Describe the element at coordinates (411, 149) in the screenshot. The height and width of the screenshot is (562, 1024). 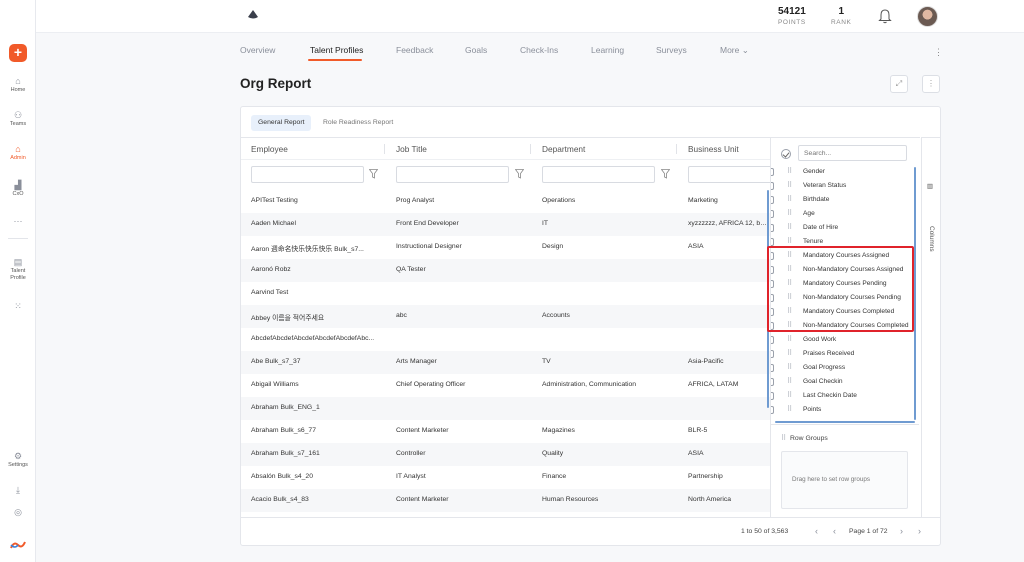
I see `column-header-job-title: Job Title` at that location.